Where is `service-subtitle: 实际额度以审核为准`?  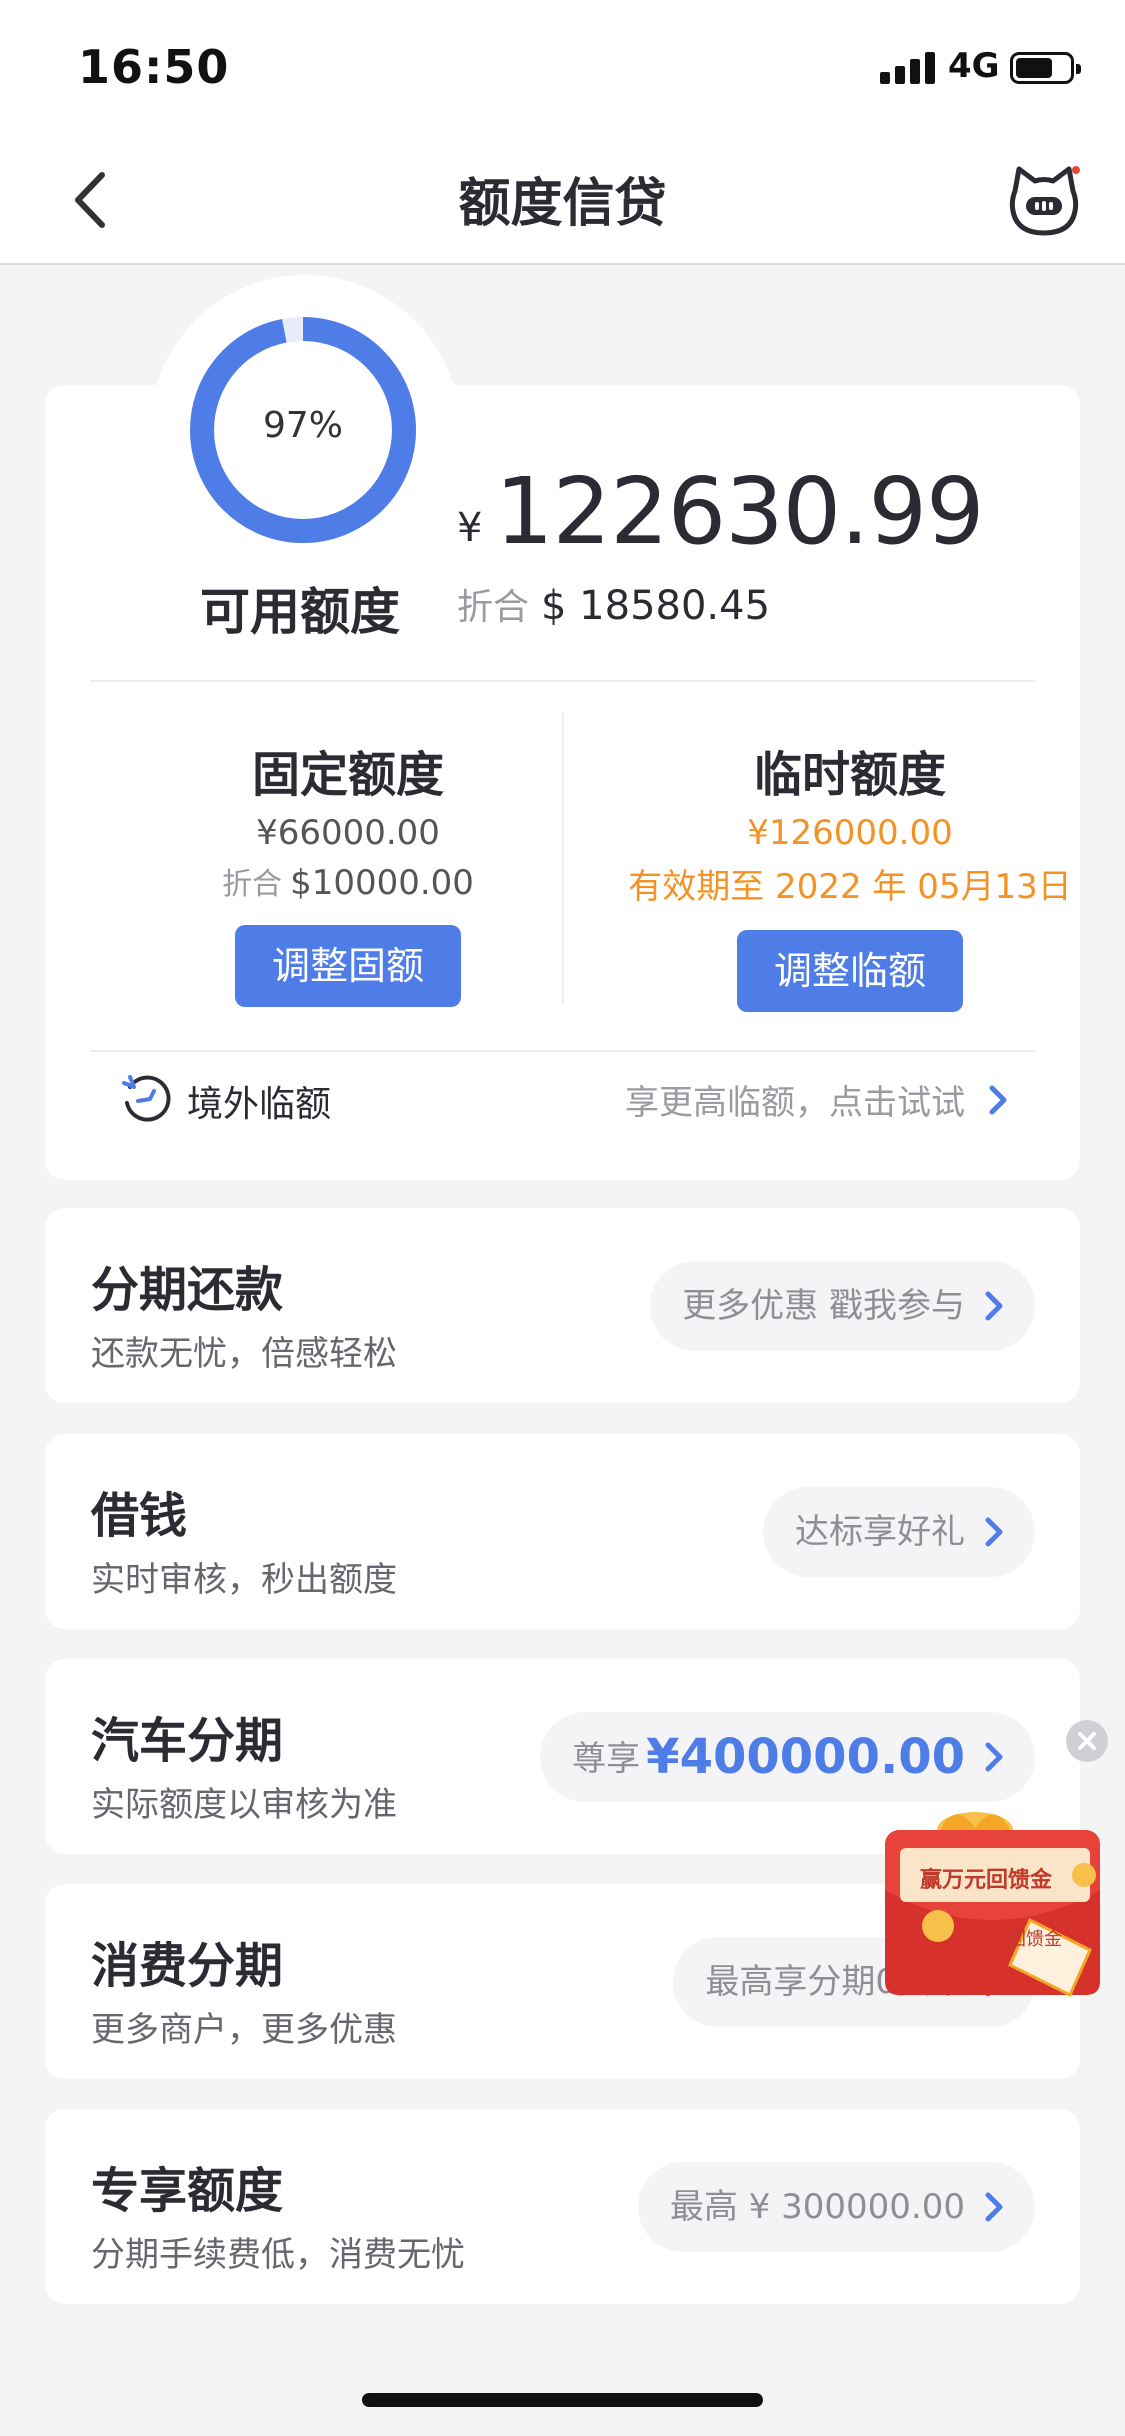 service-subtitle: 实际额度以审核为准 is located at coordinates (244, 1805).